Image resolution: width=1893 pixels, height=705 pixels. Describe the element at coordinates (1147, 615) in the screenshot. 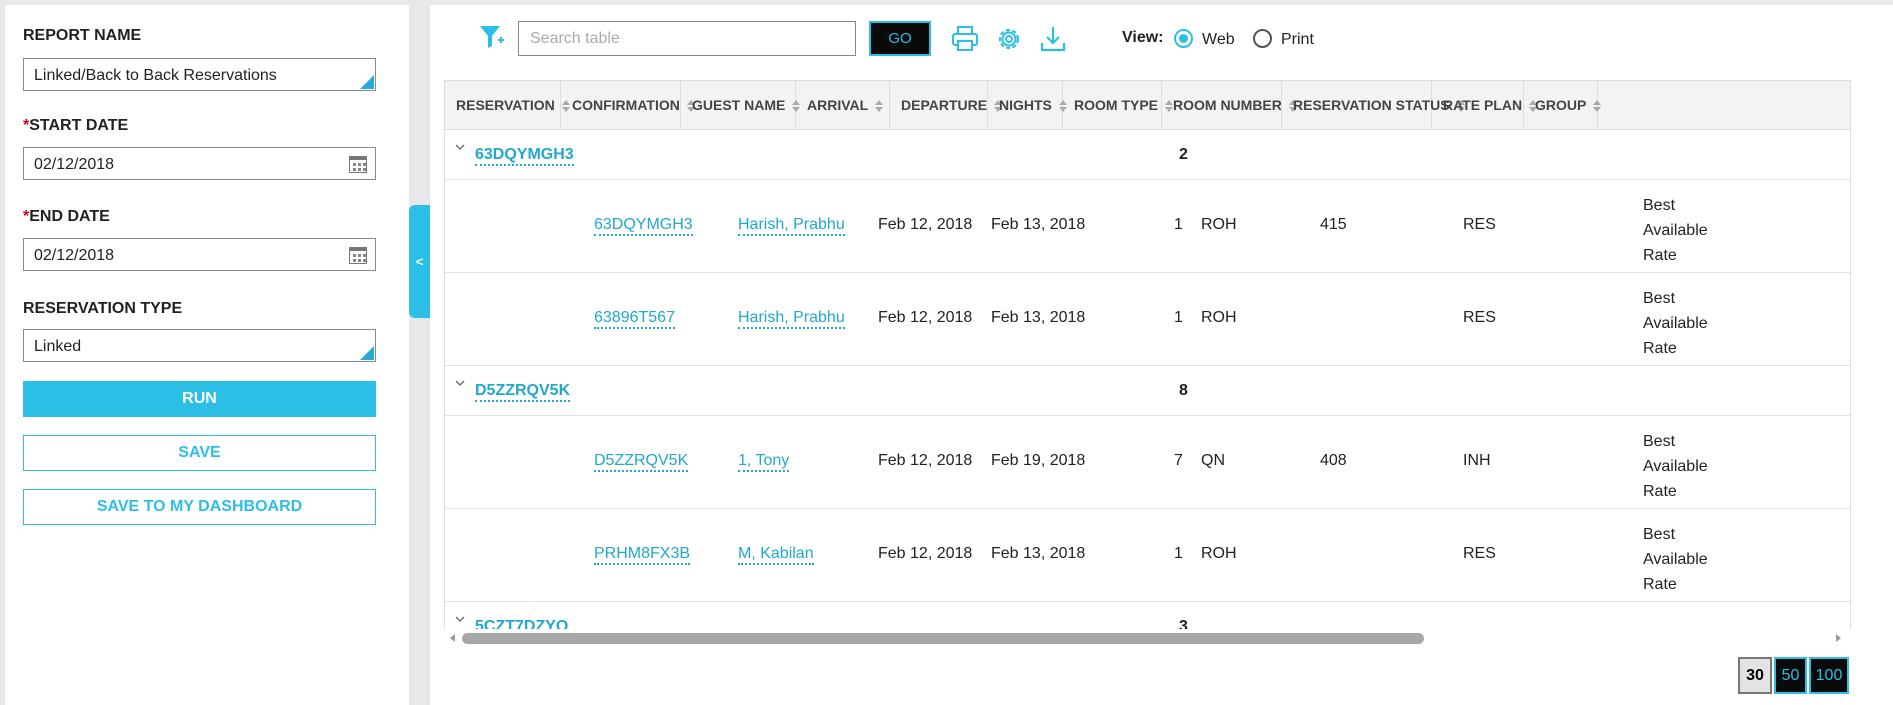

I see `group-row: 5CZT7DZYO 3` at that location.